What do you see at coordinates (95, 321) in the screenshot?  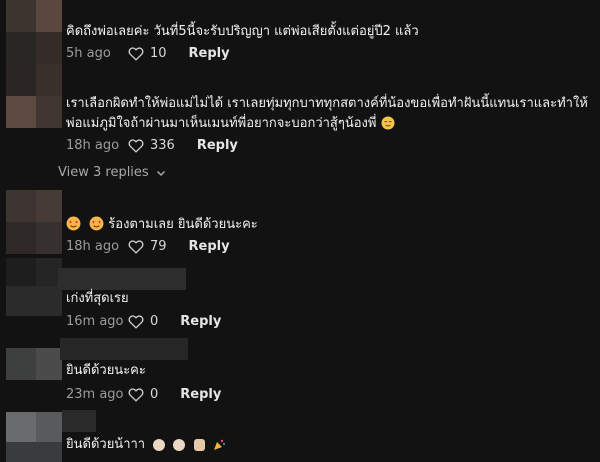 I see `comment-timestamp: 16m ago` at bounding box center [95, 321].